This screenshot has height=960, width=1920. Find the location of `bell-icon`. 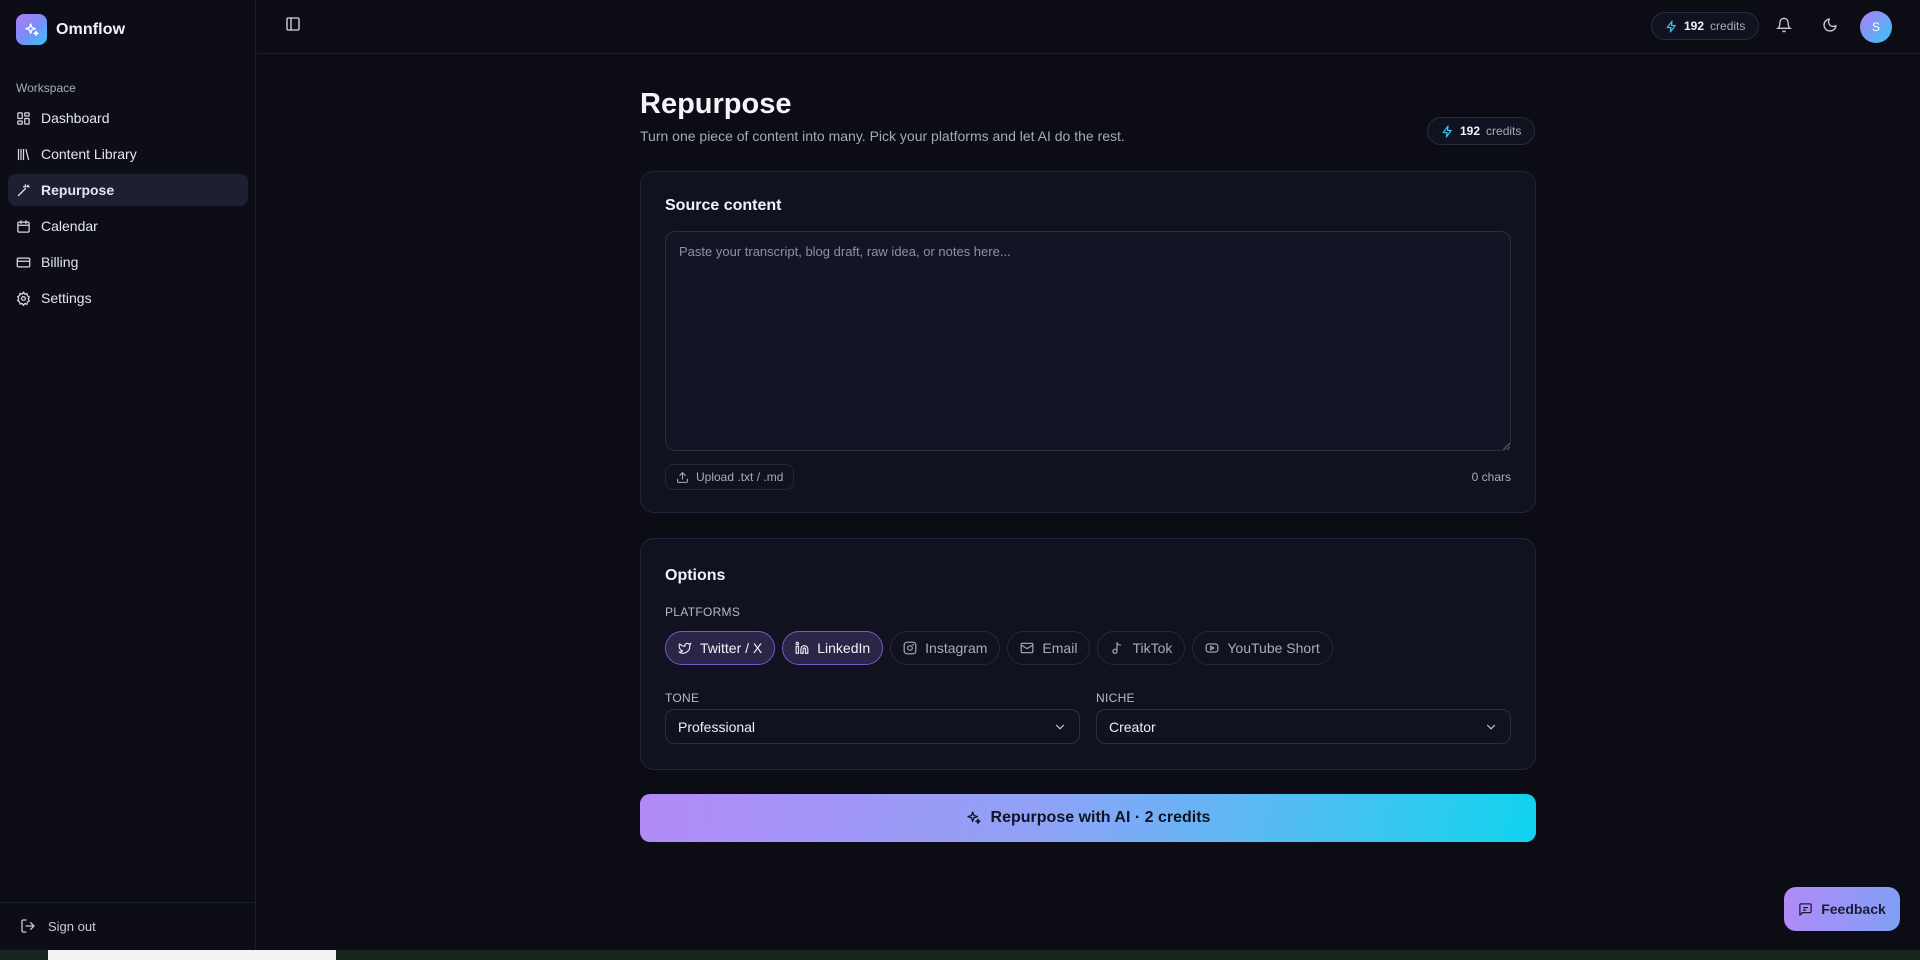

bell-icon is located at coordinates (1784, 25).